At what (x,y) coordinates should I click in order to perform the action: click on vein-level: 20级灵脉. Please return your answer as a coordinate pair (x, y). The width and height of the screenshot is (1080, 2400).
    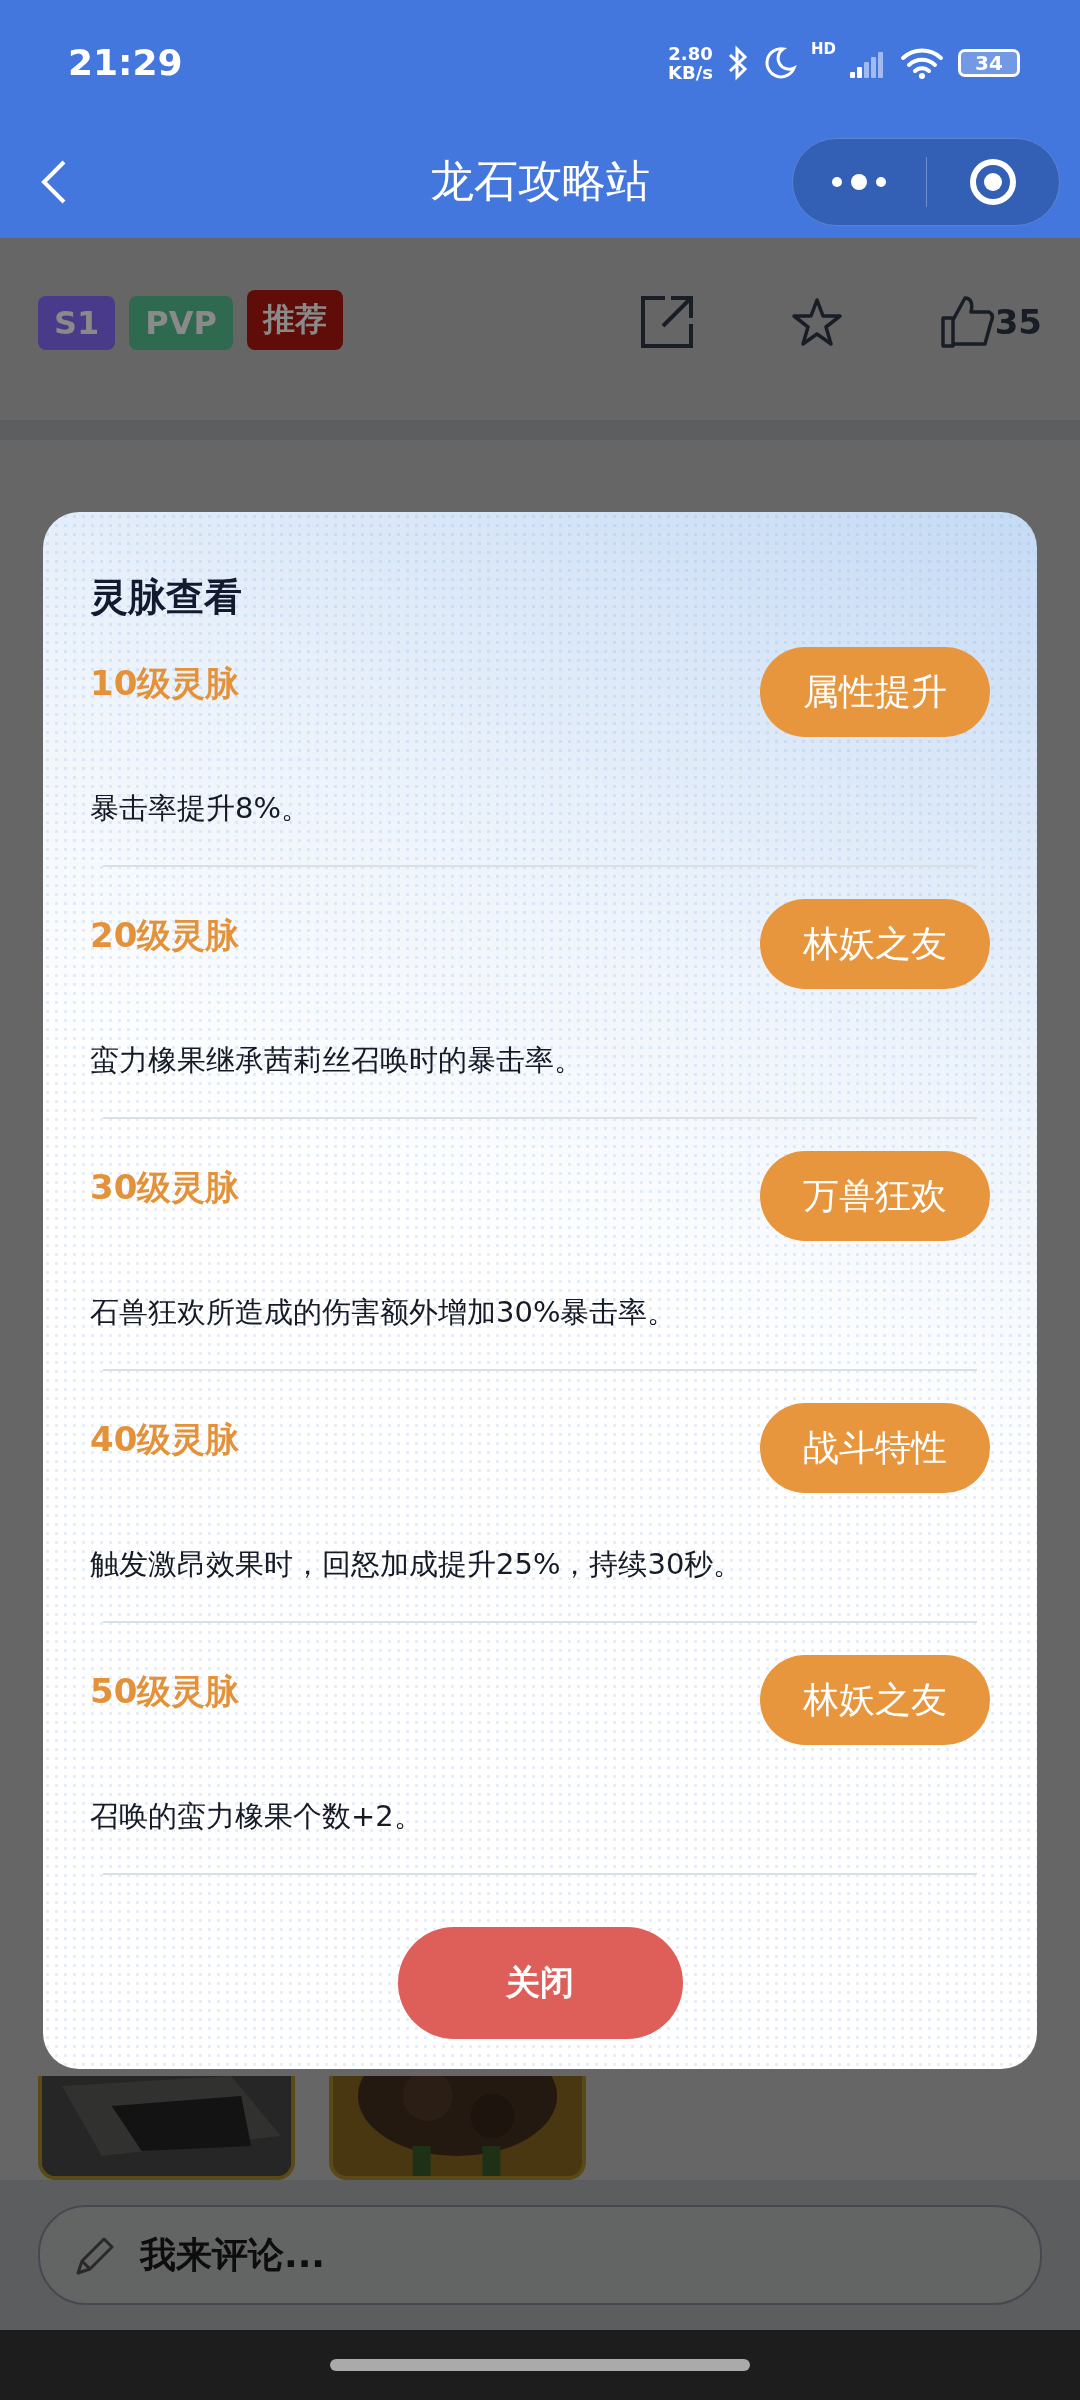
    Looking at the image, I should click on (165, 935).